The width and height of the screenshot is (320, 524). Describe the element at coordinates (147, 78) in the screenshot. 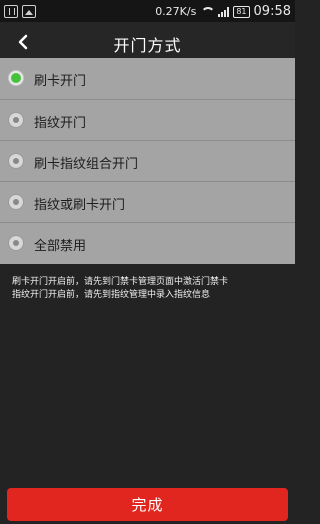

I see `option-card-open: 刷卡开门` at that location.